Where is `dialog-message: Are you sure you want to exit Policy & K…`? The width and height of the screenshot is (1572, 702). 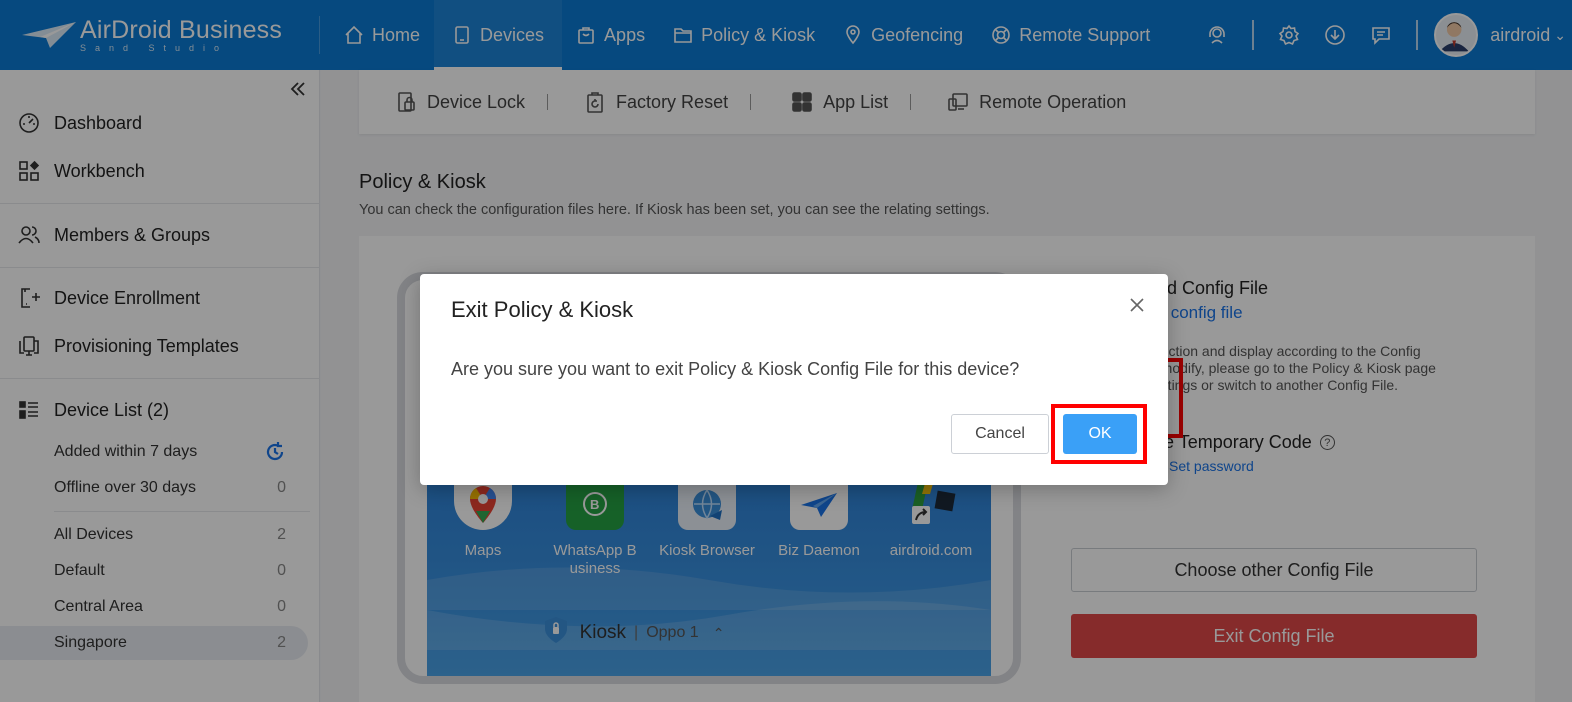 dialog-message: Are you sure you want to exit Policy & K… is located at coordinates (735, 369).